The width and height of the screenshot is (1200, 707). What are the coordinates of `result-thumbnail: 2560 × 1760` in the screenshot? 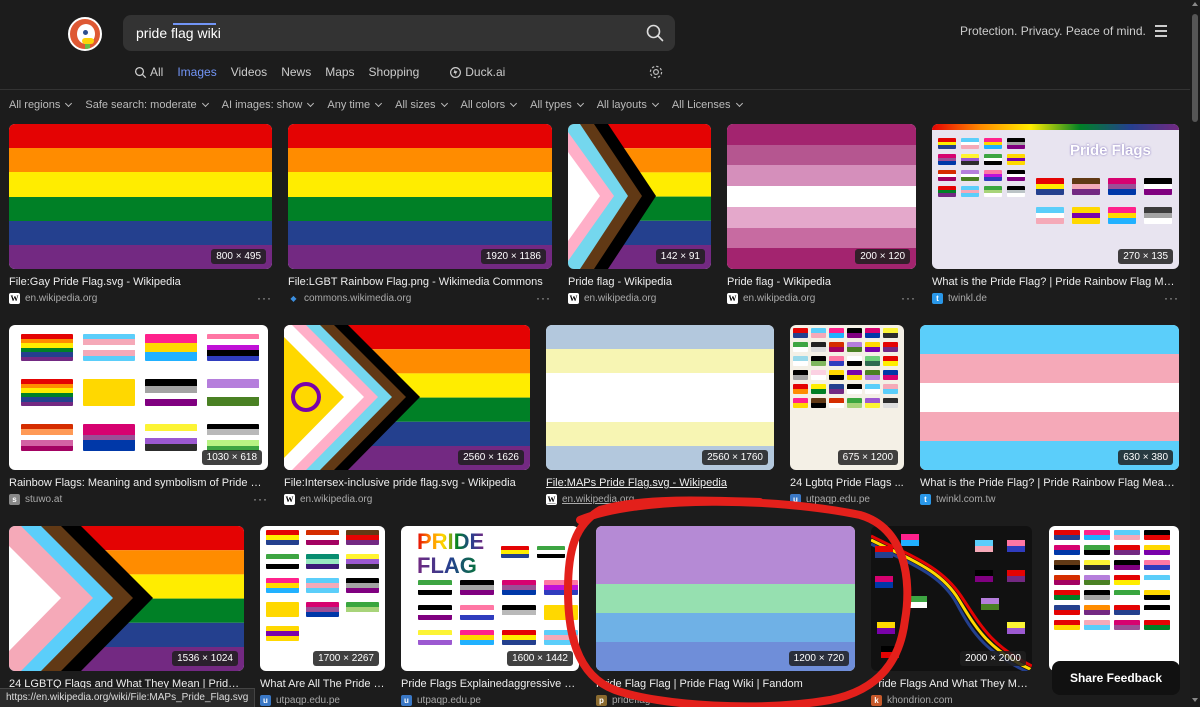 It's located at (660, 397).